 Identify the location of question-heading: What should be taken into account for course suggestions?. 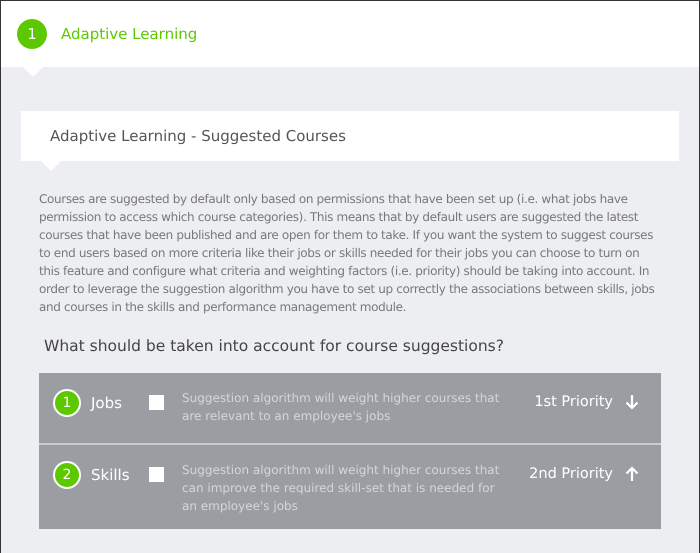
(274, 346).